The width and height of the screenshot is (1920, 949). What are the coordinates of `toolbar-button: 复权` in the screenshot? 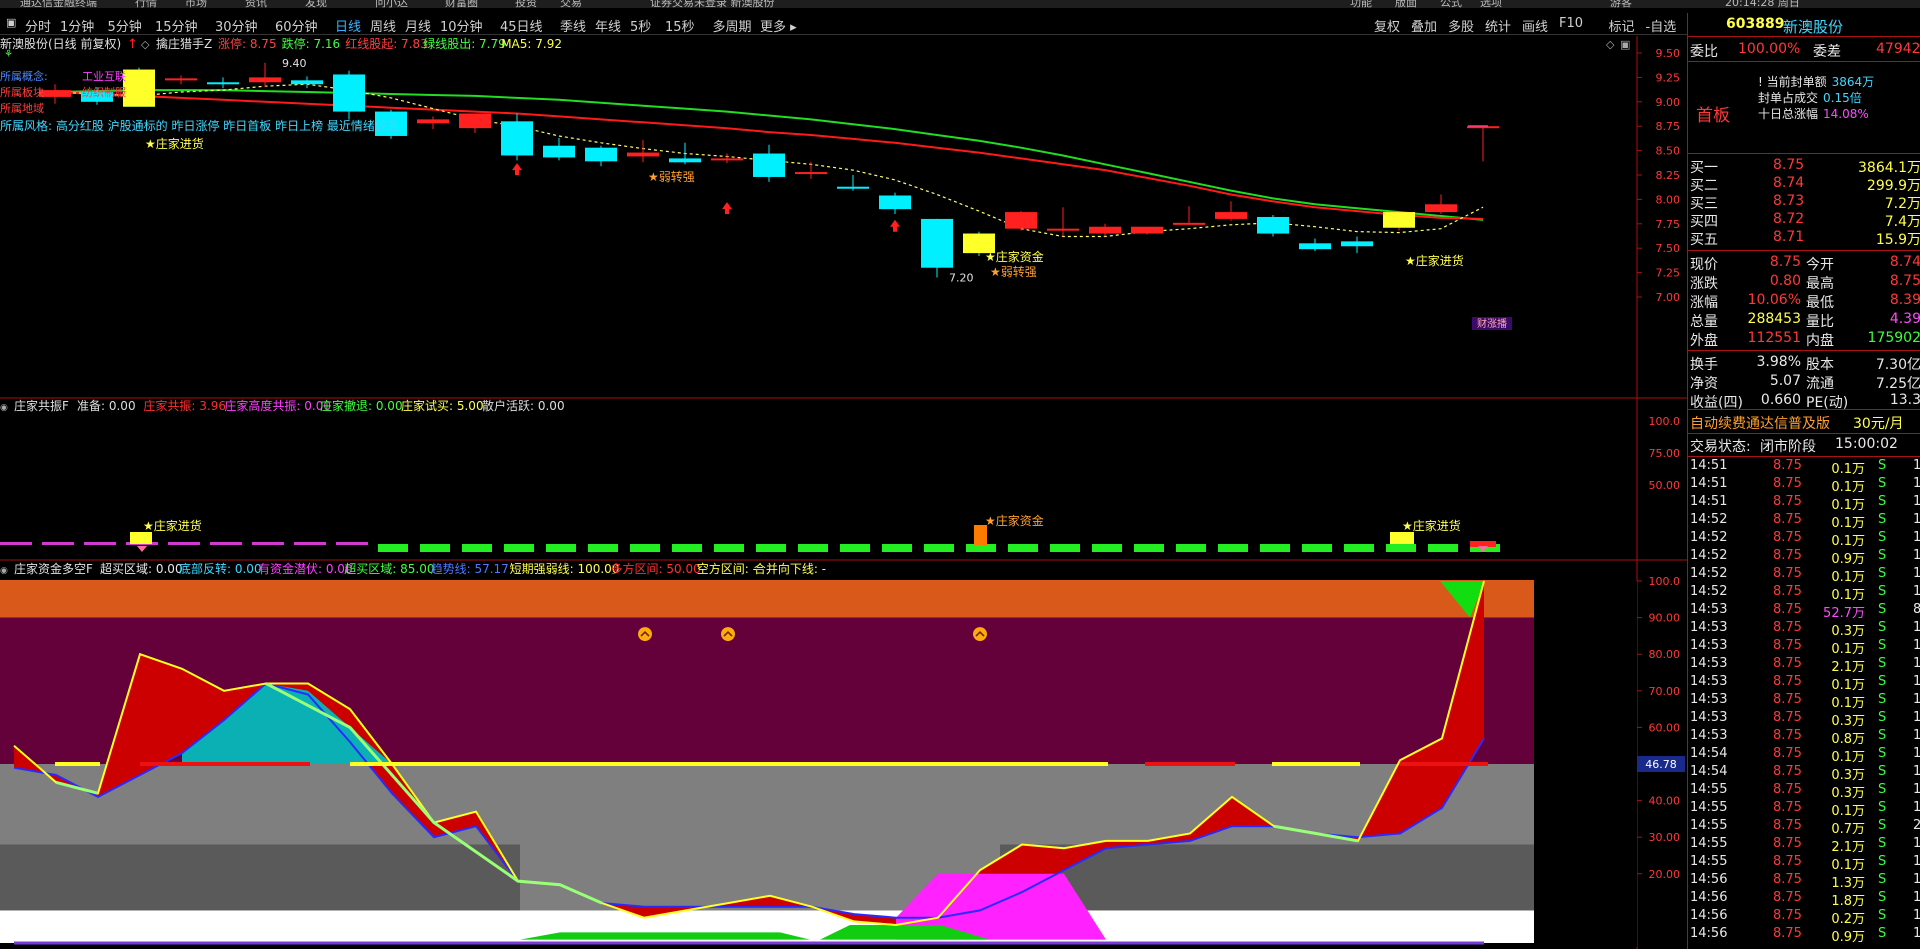 It's located at (1387, 25).